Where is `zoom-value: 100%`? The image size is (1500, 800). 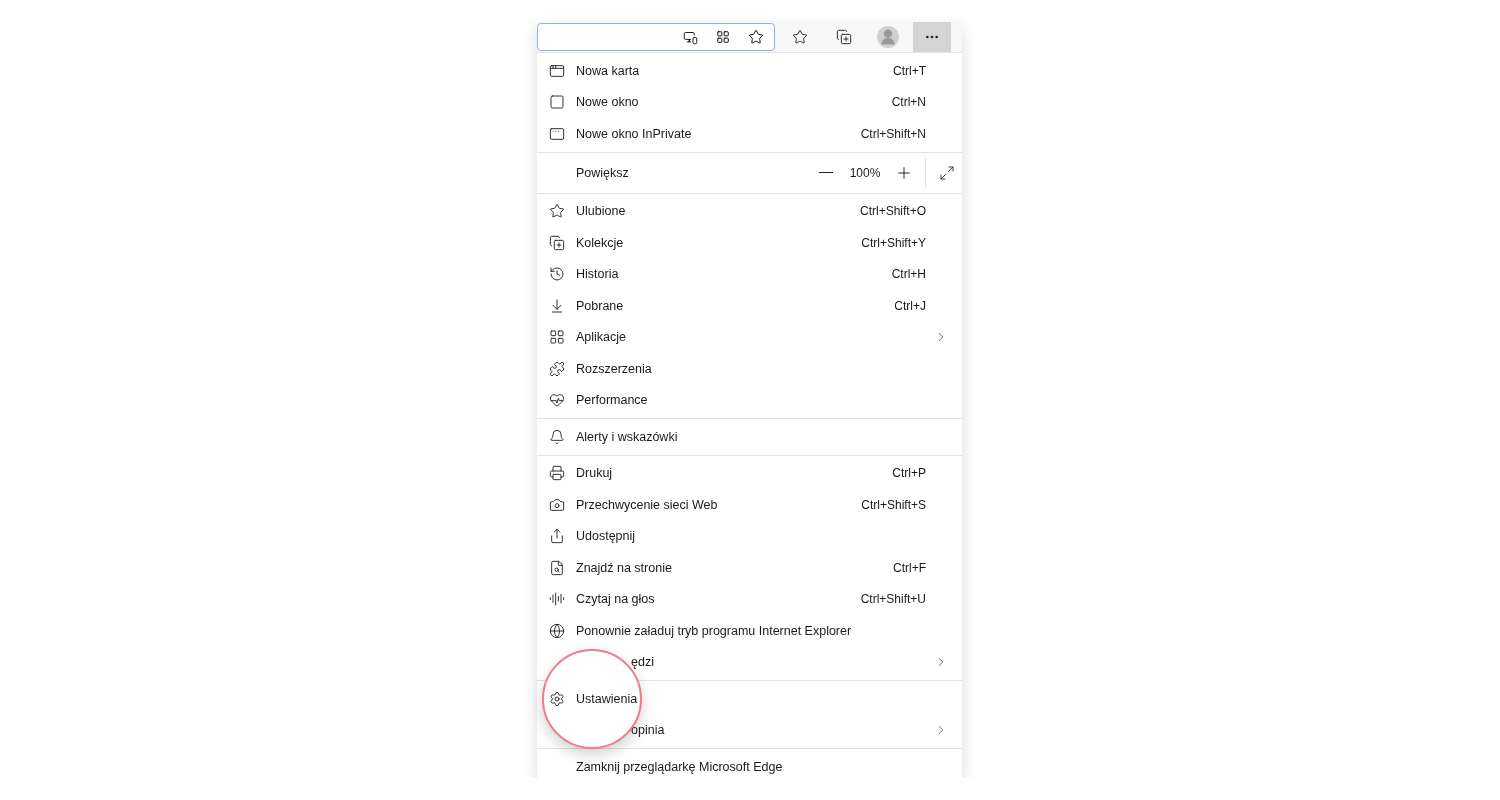
zoom-value: 100% is located at coordinates (865, 172).